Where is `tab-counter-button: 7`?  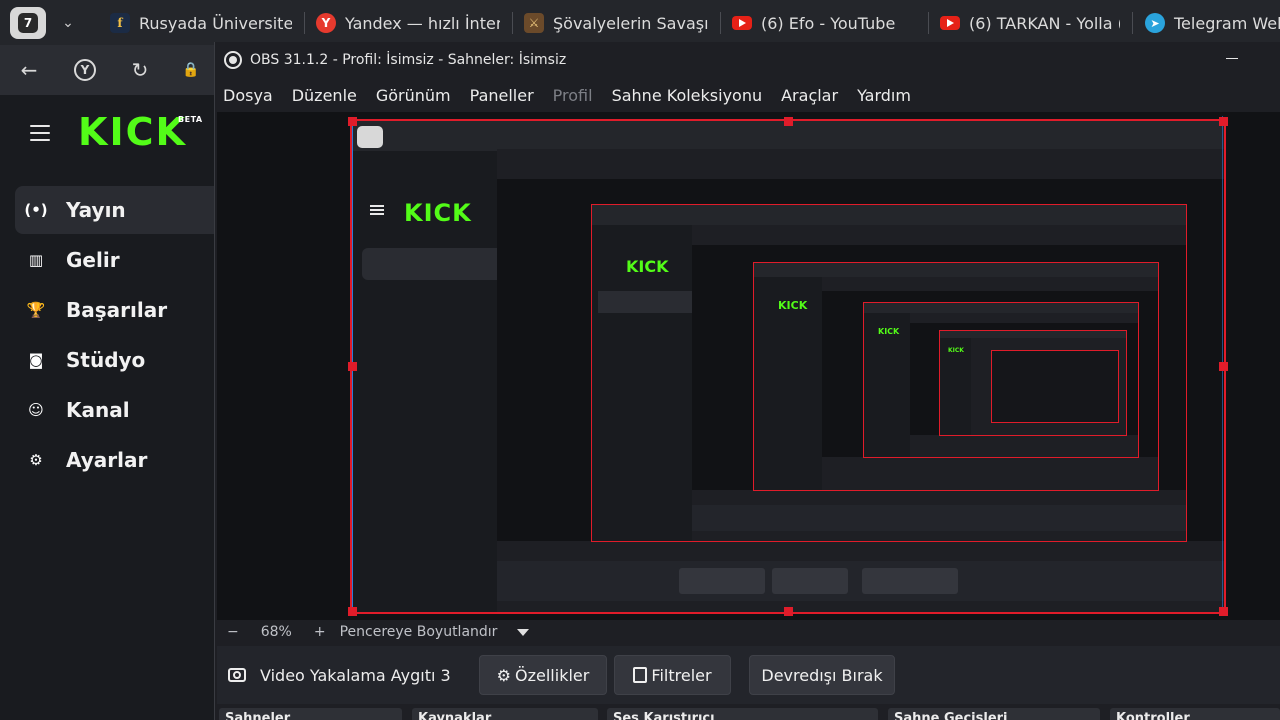 tab-counter-button: 7 is located at coordinates (28, 23).